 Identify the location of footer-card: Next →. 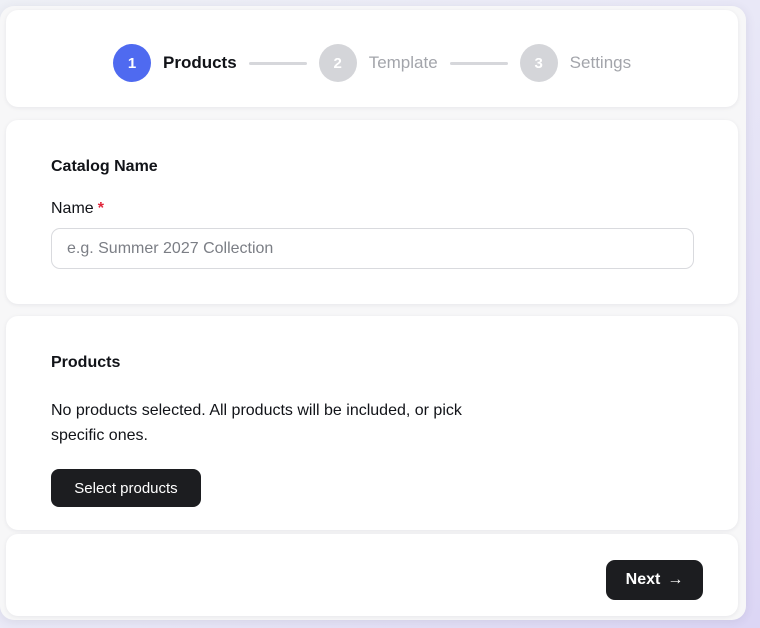
(372, 575).